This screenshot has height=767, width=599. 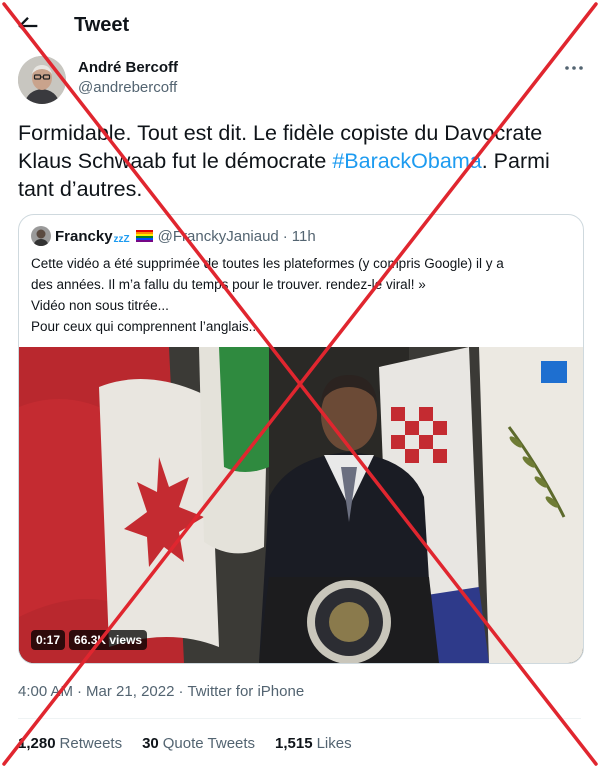 What do you see at coordinates (294, 743) in the screenshot?
I see `stat-value: 1,515` at bounding box center [294, 743].